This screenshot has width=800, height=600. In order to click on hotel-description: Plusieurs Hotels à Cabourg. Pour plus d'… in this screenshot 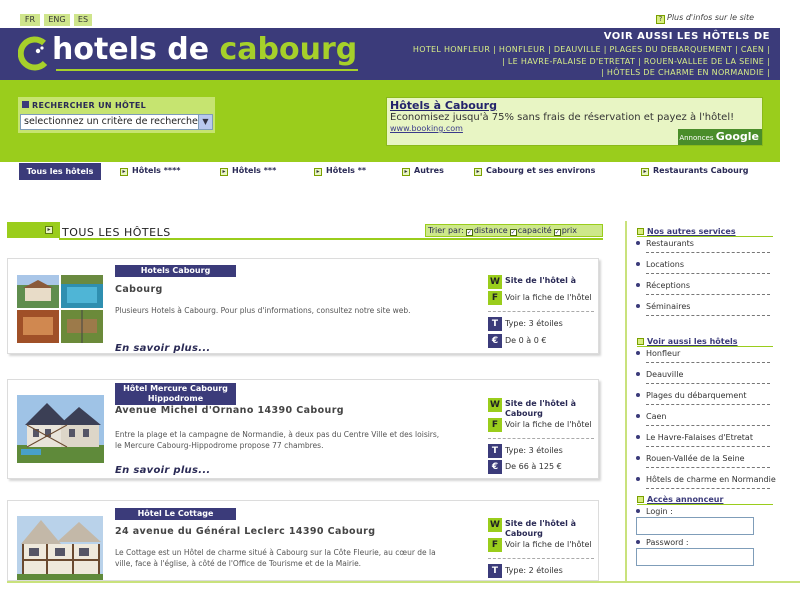, I will do `click(263, 310)`.